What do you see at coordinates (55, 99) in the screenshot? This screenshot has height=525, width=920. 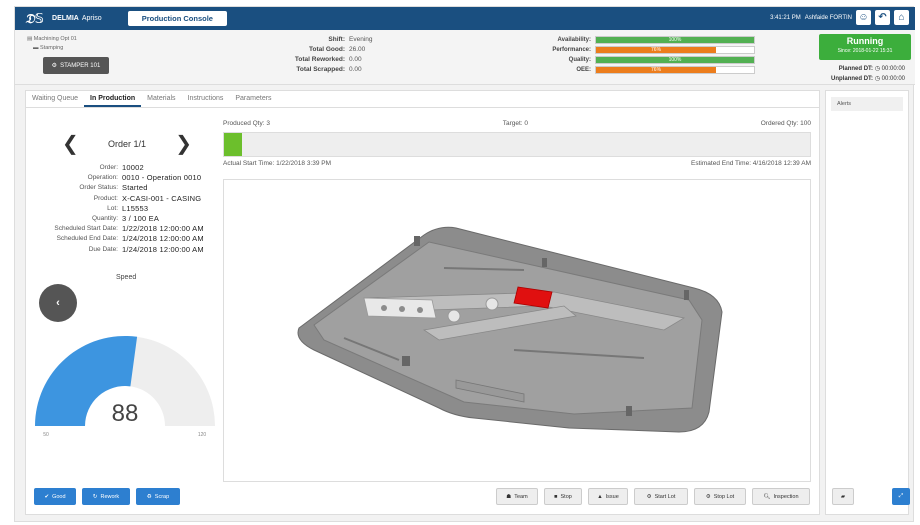 I see `tab-waiting-queue: Waiting Queue` at bounding box center [55, 99].